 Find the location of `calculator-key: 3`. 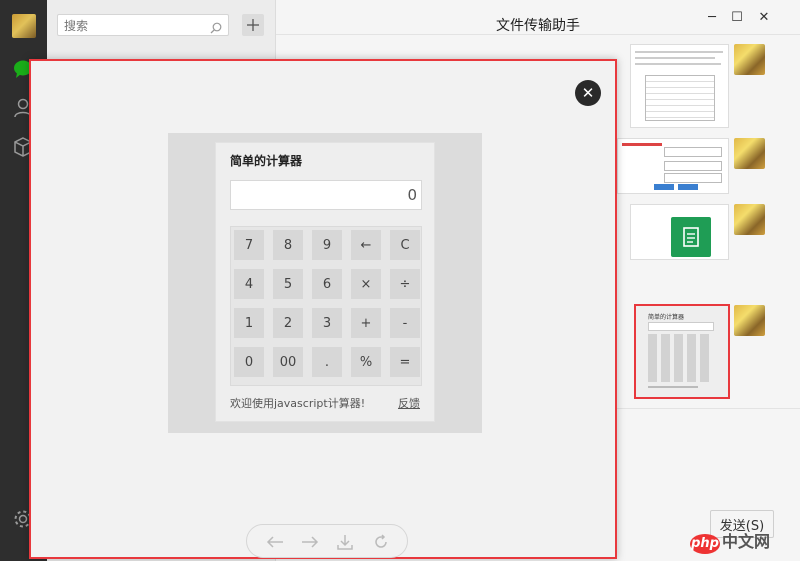

calculator-key: 3 is located at coordinates (327, 323).